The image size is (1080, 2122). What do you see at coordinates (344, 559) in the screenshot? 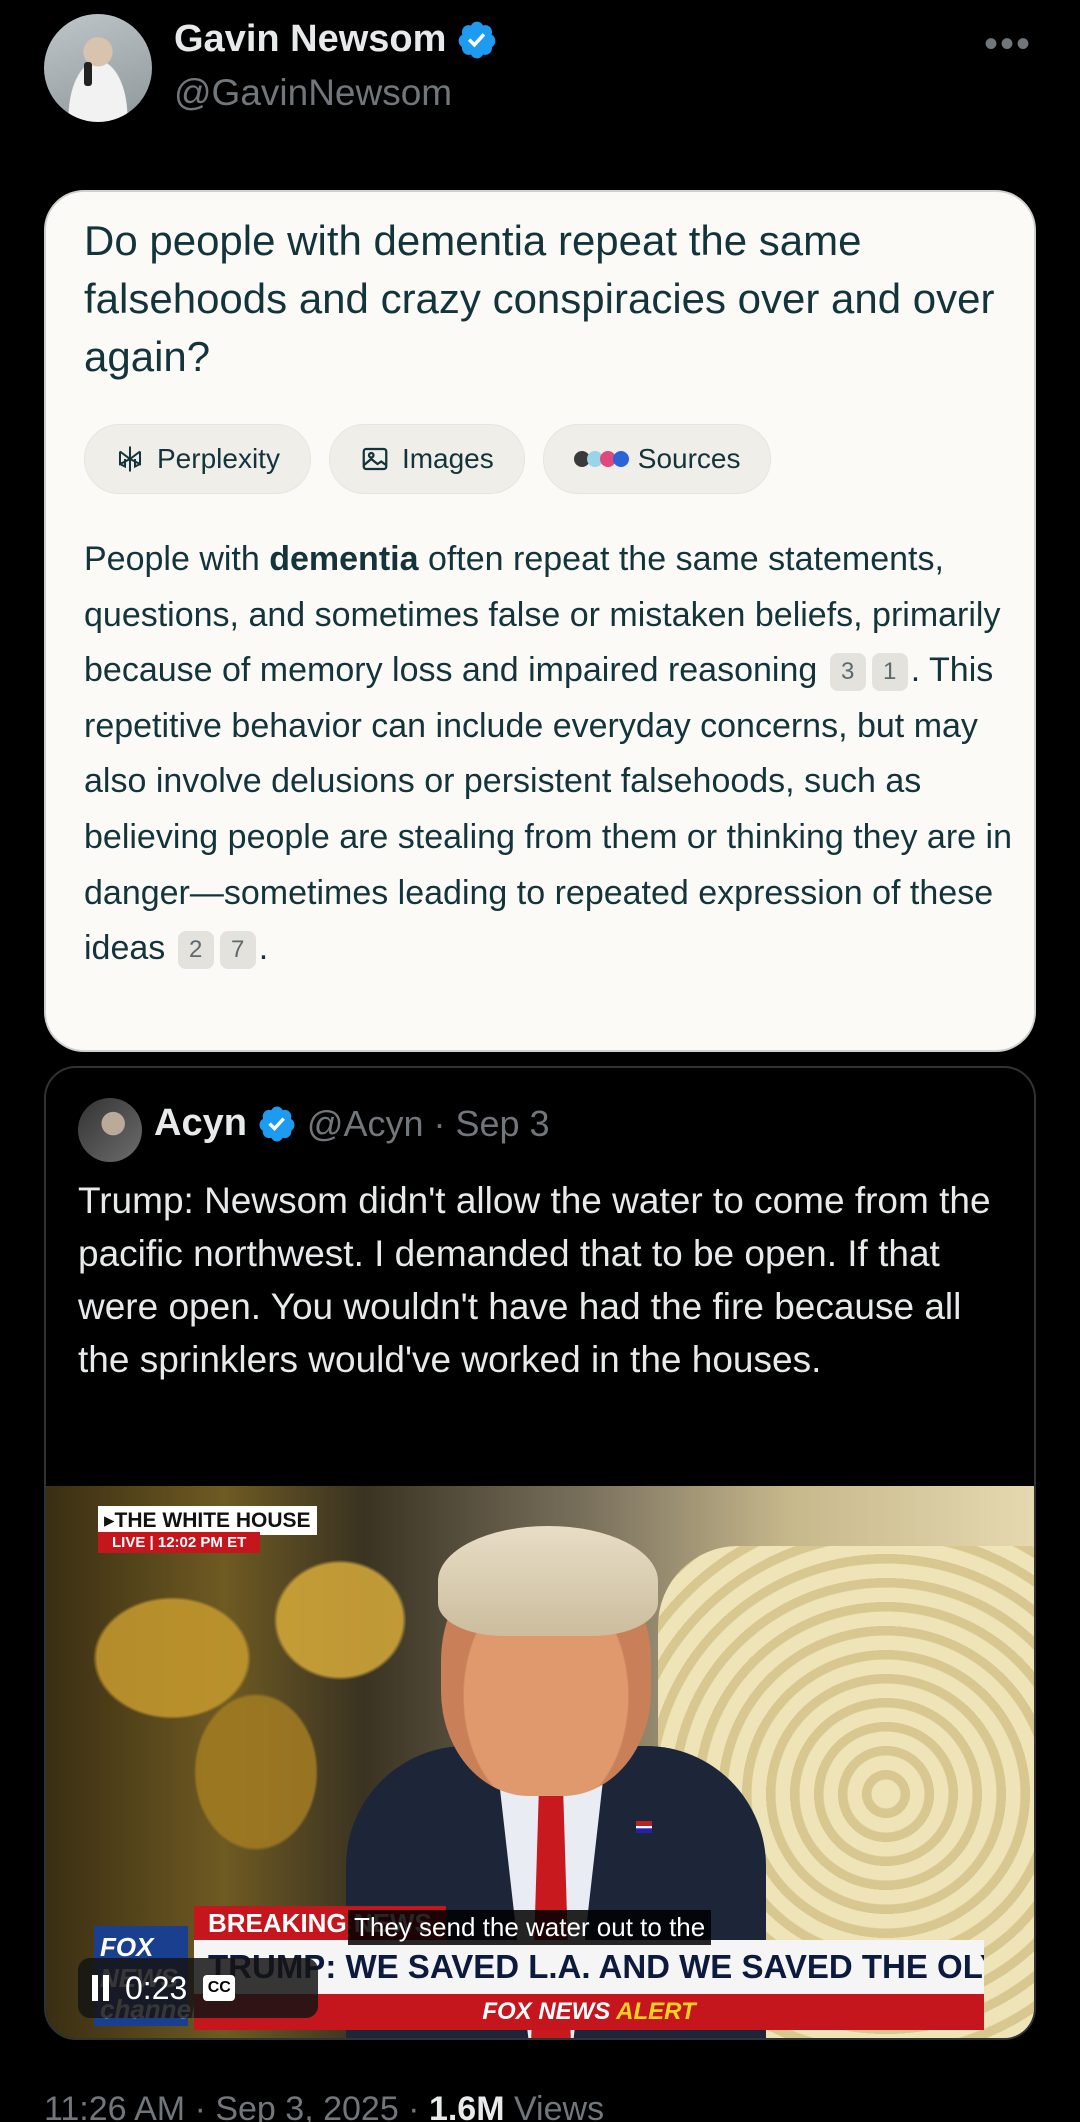
I see `answer-bold-term: dementia` at bounding box center [344, 559].